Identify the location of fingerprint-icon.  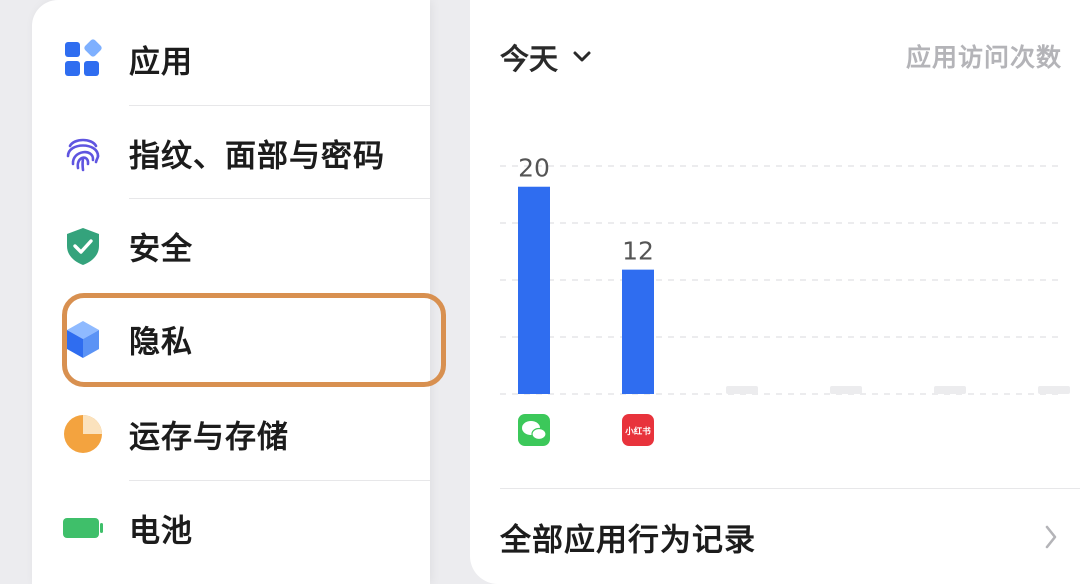
(83, 154).